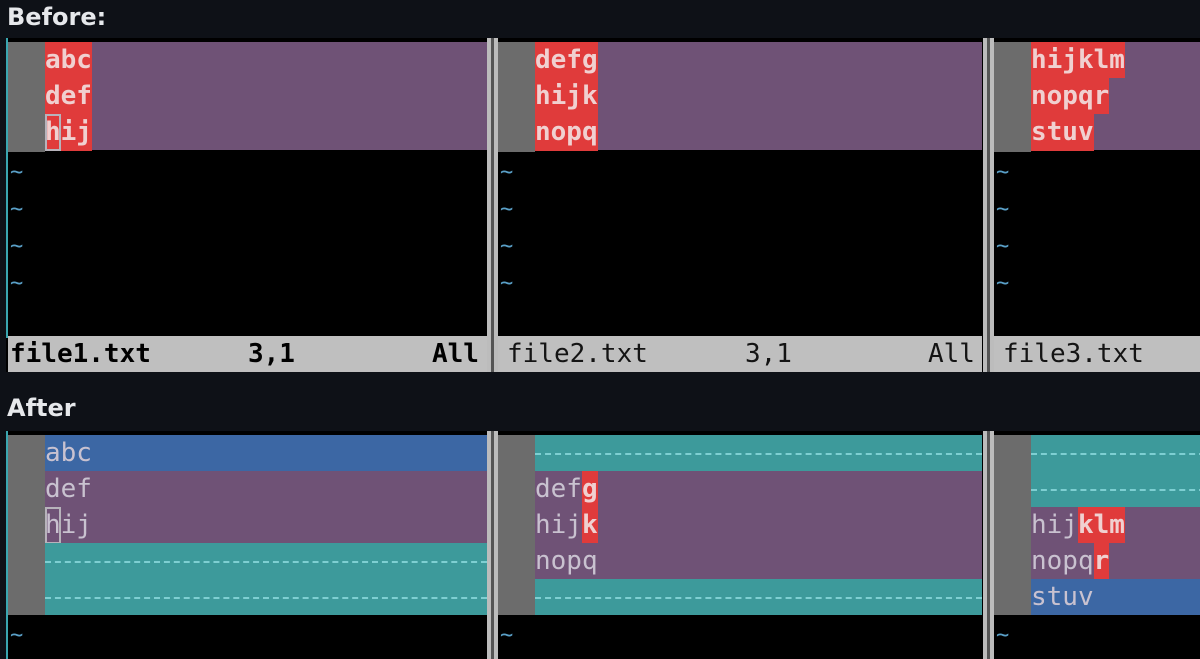  I want to click on line-text: k, so click(589, 525).